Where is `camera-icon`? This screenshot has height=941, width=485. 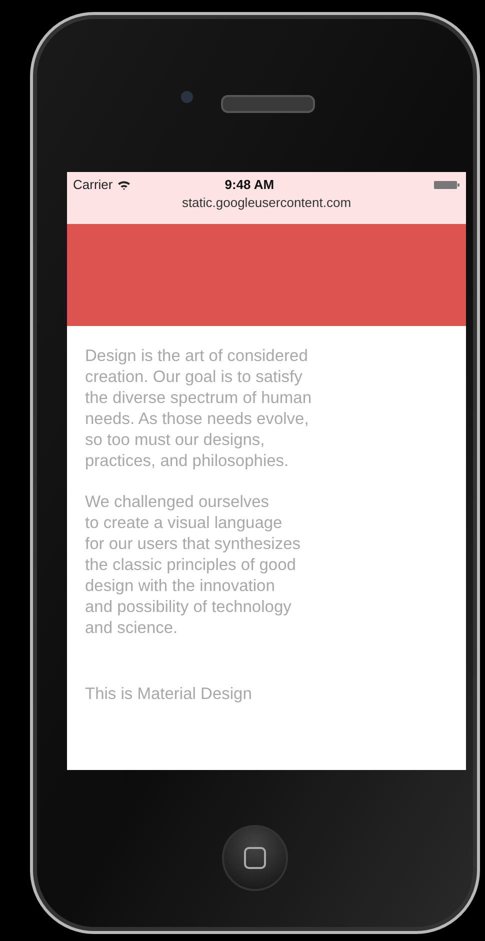
camera-icon is located at coordinates (187, 97).